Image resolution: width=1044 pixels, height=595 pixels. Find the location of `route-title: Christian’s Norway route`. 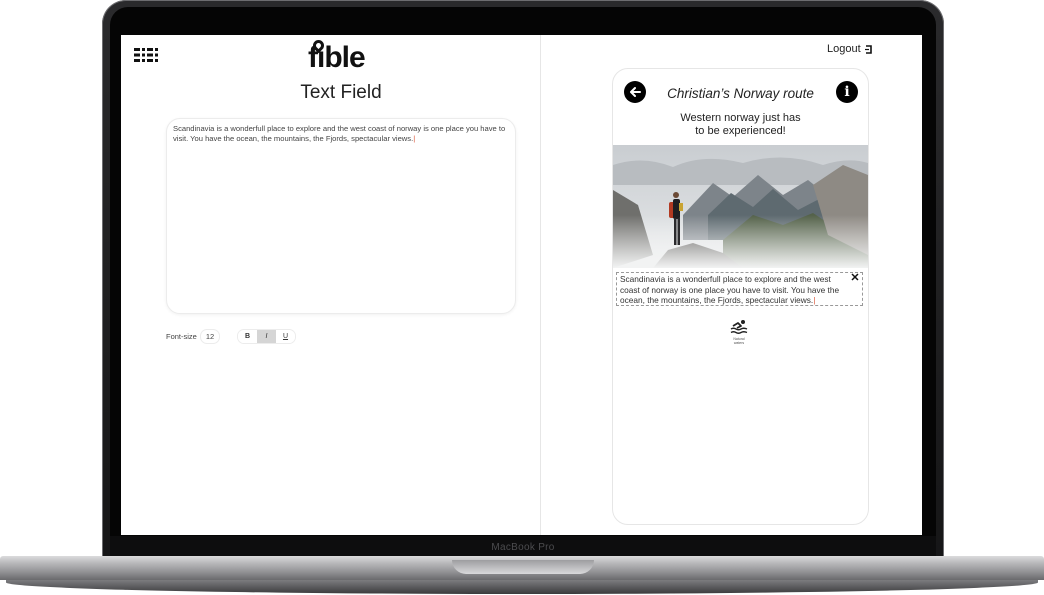

route-title: Christian’s Norway route is located at coordinates (740, 93).